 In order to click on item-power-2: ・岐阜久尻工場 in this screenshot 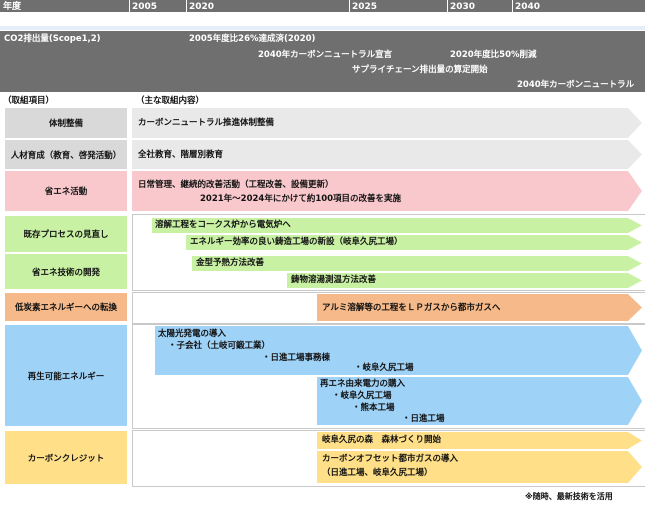, I will do `click(362, 396)`.